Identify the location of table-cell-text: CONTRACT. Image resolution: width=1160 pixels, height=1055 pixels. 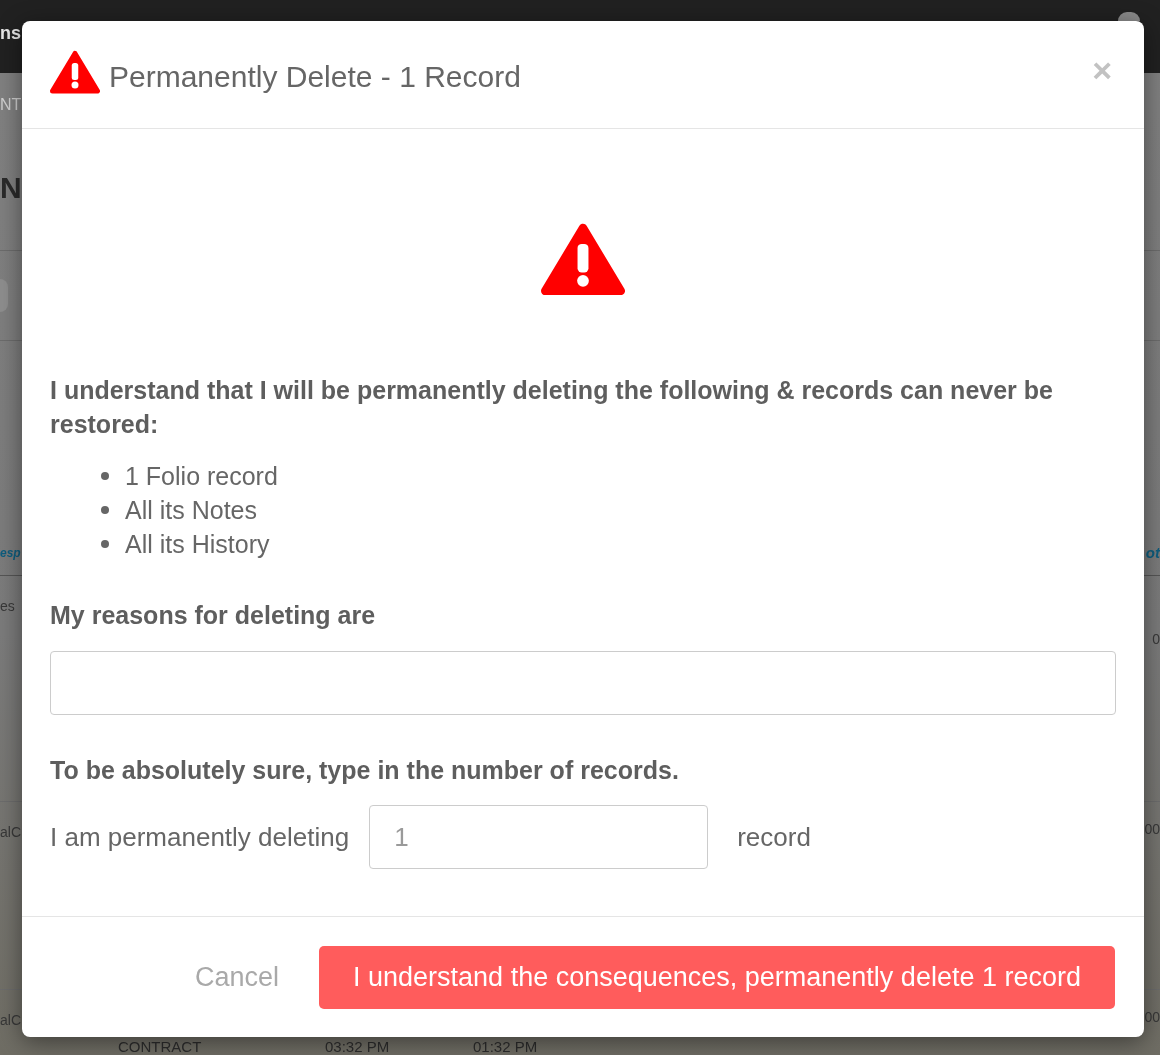
(160, 1046).